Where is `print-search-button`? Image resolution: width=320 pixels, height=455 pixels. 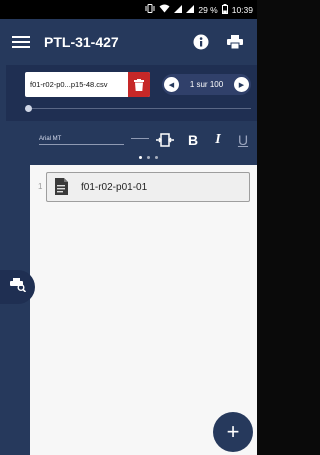 print-search-button is located at coordinates (17, 287).